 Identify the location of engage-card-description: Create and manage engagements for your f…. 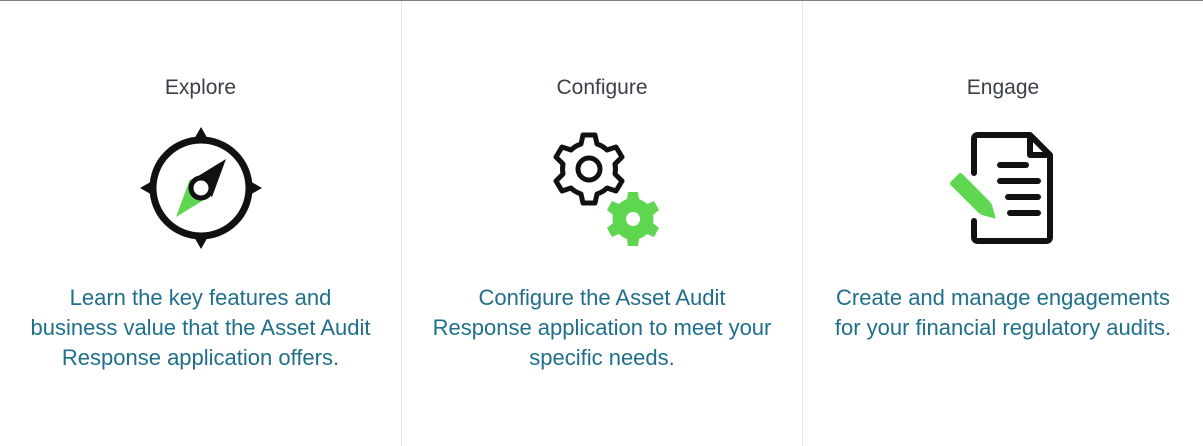
(1003, 312).